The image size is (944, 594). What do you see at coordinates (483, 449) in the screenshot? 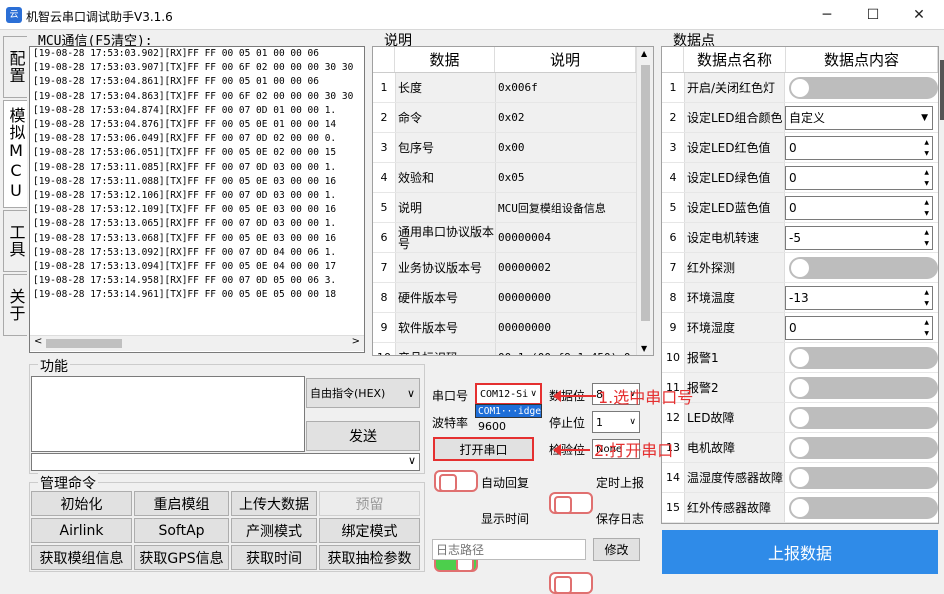
I see `open-port-button: 打开串口` at bounding box center [483, 449].